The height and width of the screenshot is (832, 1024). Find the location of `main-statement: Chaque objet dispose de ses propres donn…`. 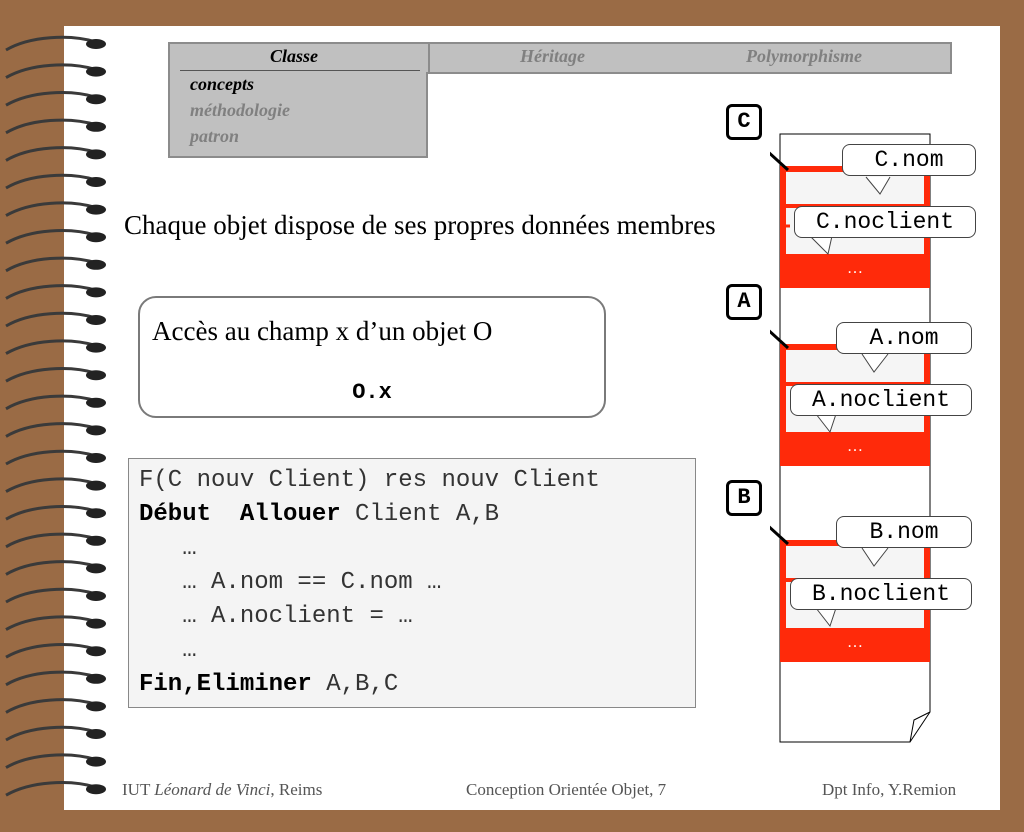

main-statement: Chaque objet dispose de ses propres donn… is located at coordinates (420, 225).